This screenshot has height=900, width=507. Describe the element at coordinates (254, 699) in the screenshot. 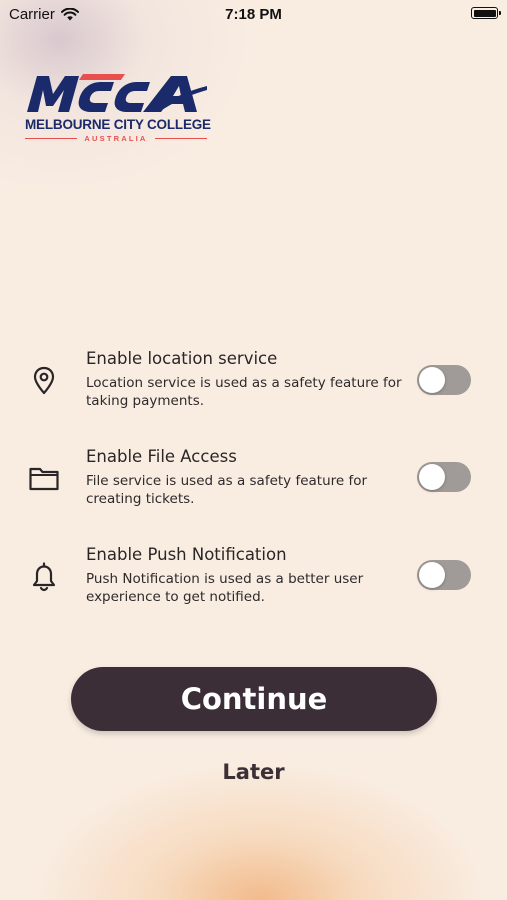

I see `continue-button: Continue` at that location.